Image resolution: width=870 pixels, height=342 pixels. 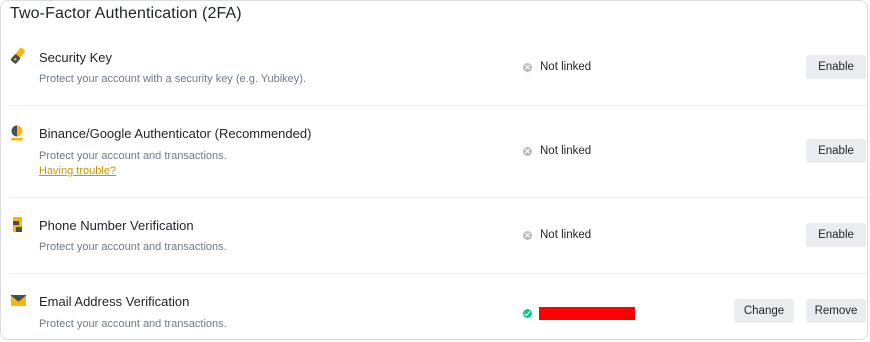 I want to click on status-indicator, so click(x=579, y=313).